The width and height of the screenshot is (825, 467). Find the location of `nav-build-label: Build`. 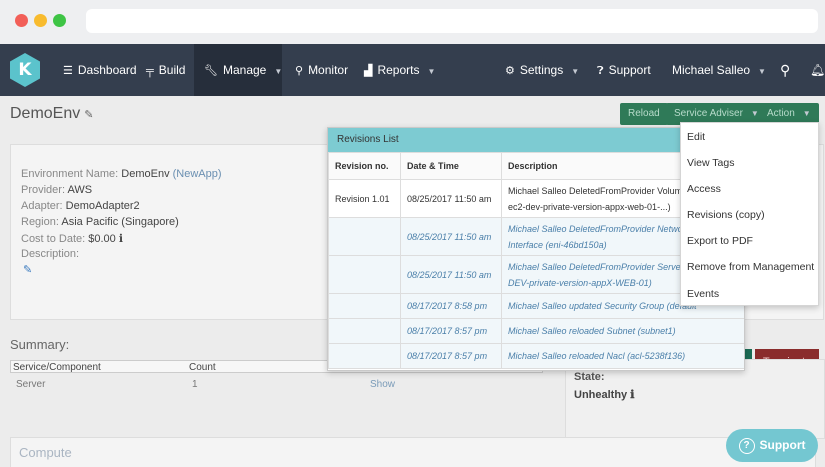

nav-build-label: Build is located at coordinates (172, 70).